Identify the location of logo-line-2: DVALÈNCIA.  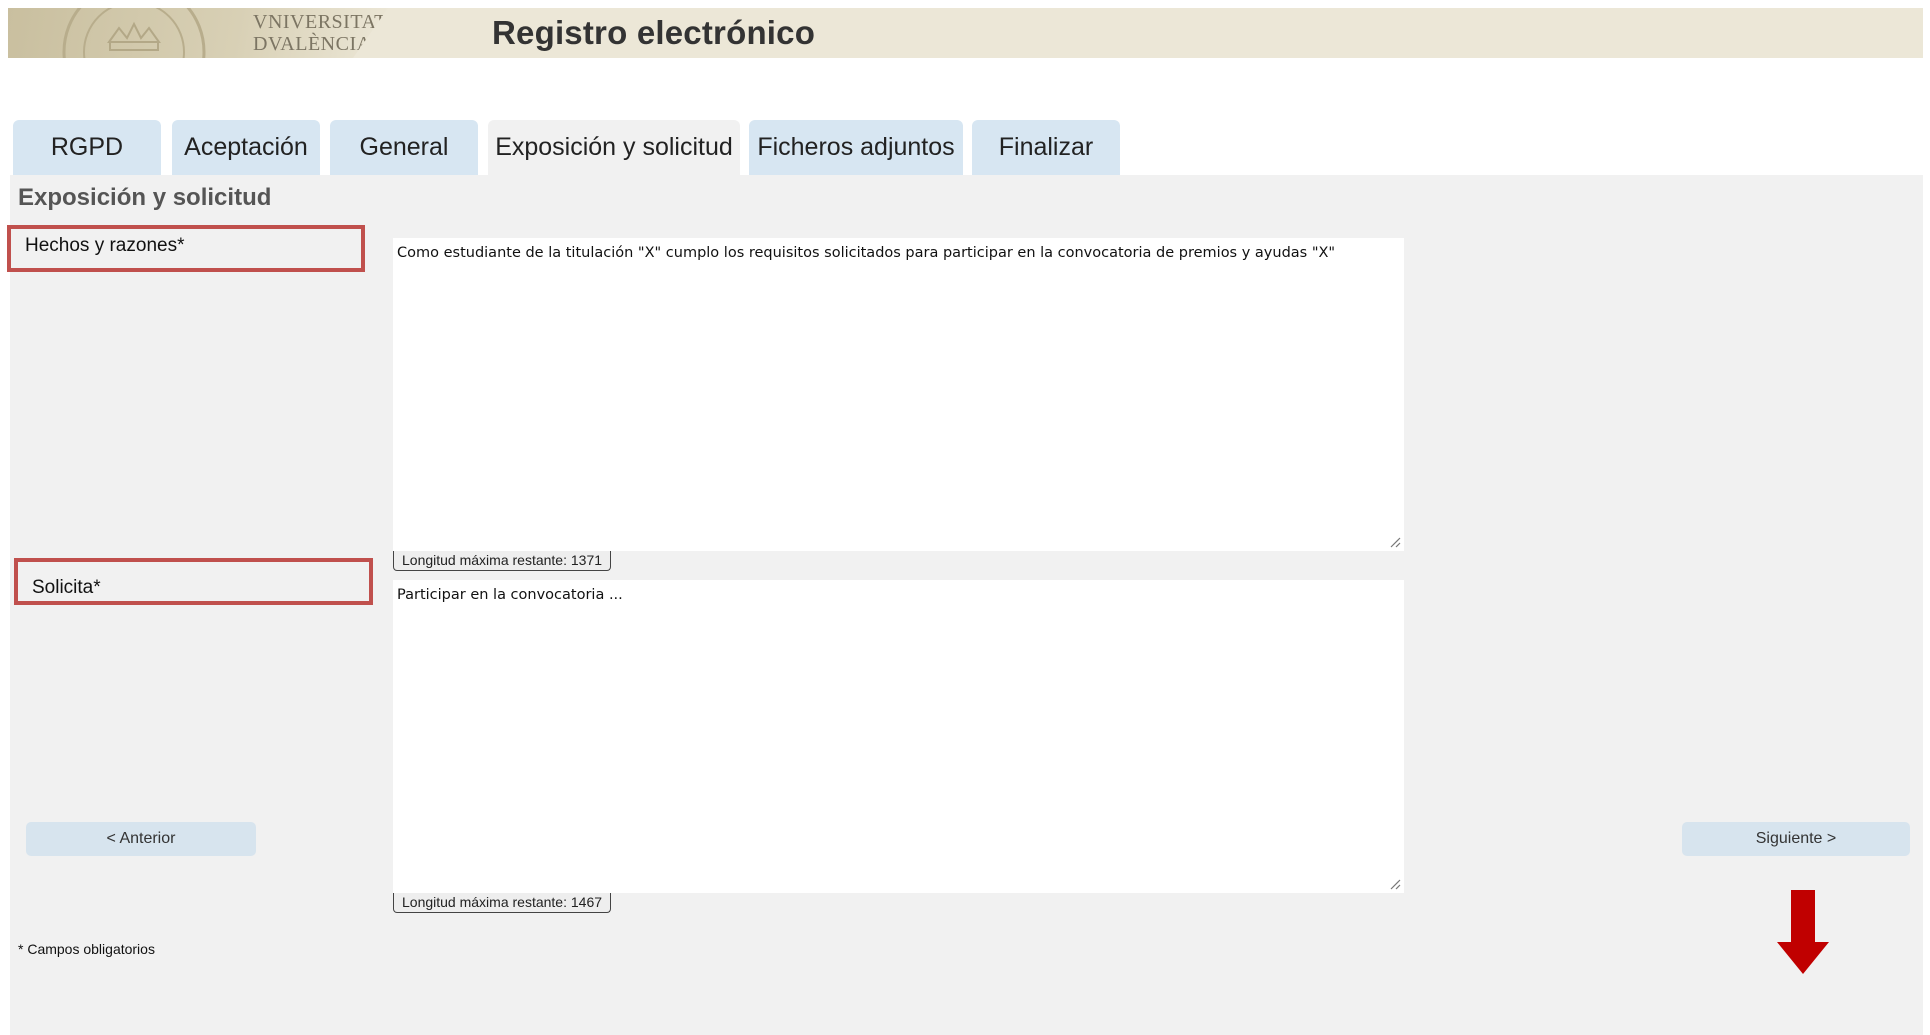
(312, 44).